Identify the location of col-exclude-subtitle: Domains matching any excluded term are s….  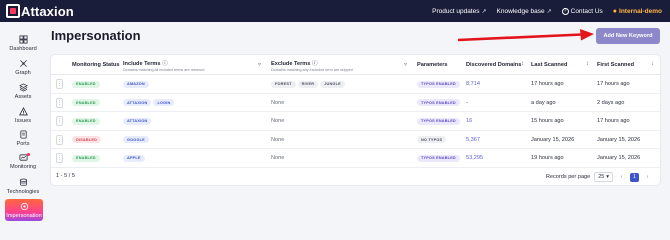
(312, 69).